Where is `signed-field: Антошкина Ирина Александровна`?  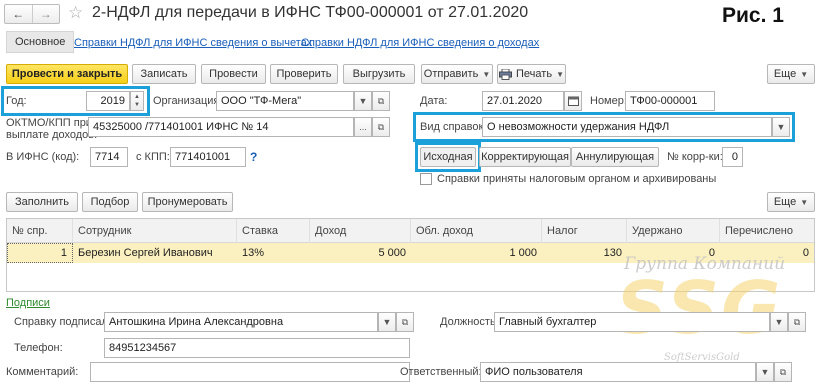
signed-field: Антошкина Ирина Александровна is located at coordinates (241, 322).